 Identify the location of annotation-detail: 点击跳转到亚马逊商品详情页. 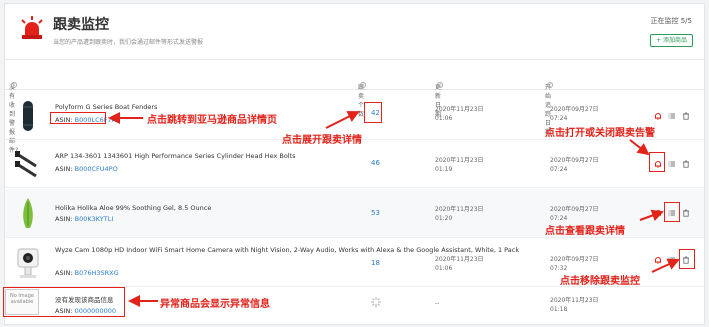
(212, 120).